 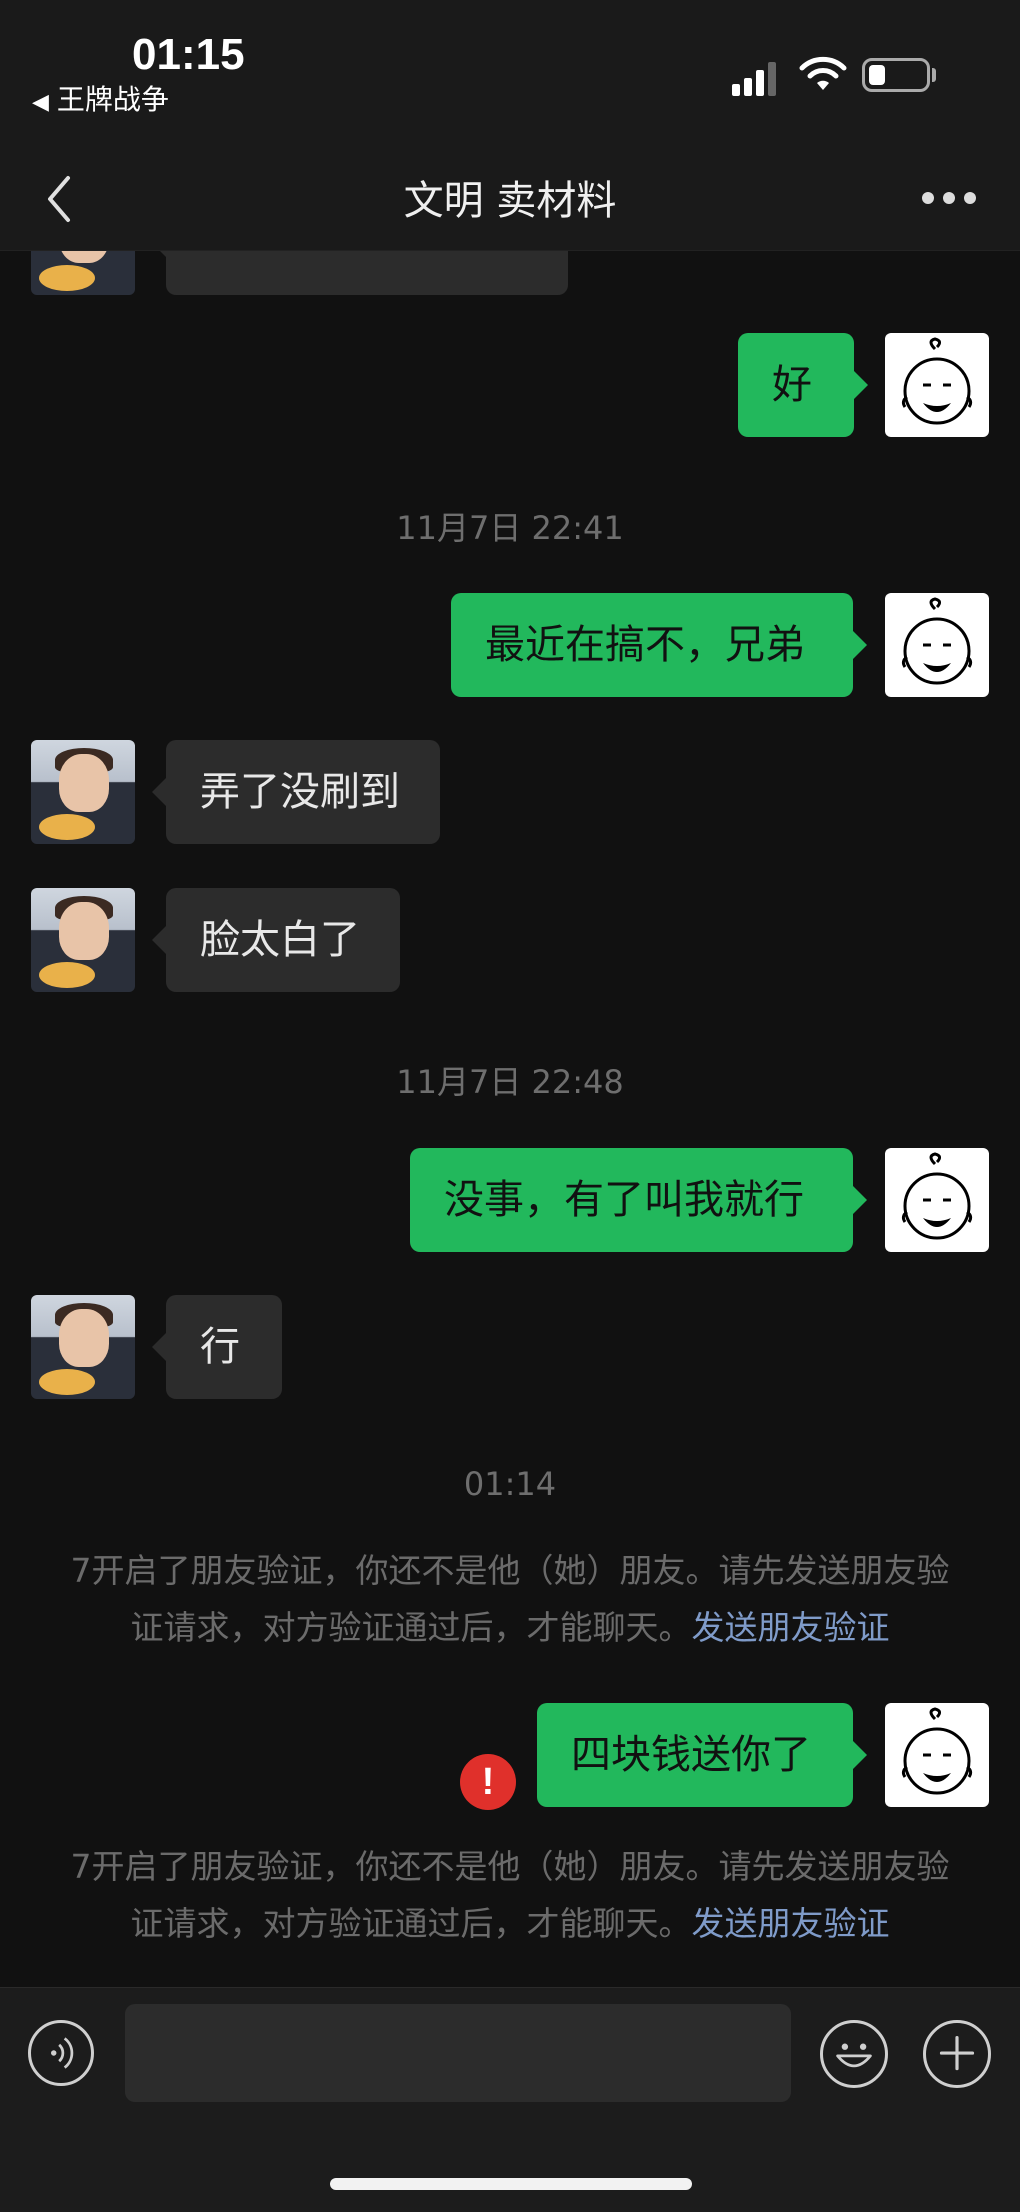 I want to click on outgoing-message-bubble: 没事，有了叫我就行, so click(x=638, y=1200).